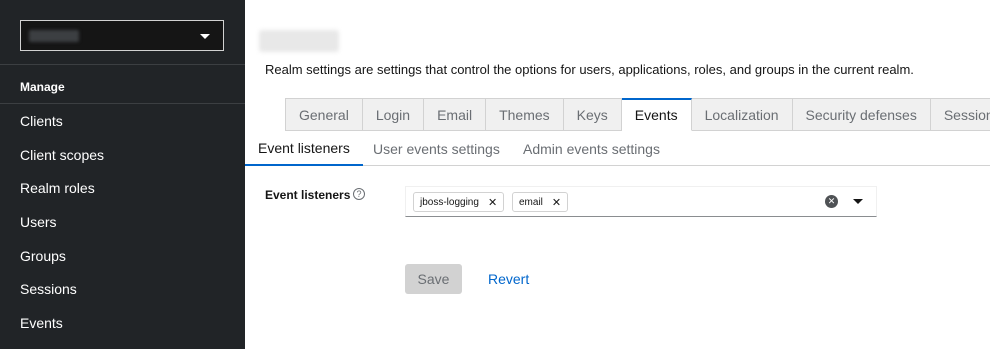 The image size is (990, 349). I want to click on sidebar-item-client-scopes: Client scopes, so click(62, 155).